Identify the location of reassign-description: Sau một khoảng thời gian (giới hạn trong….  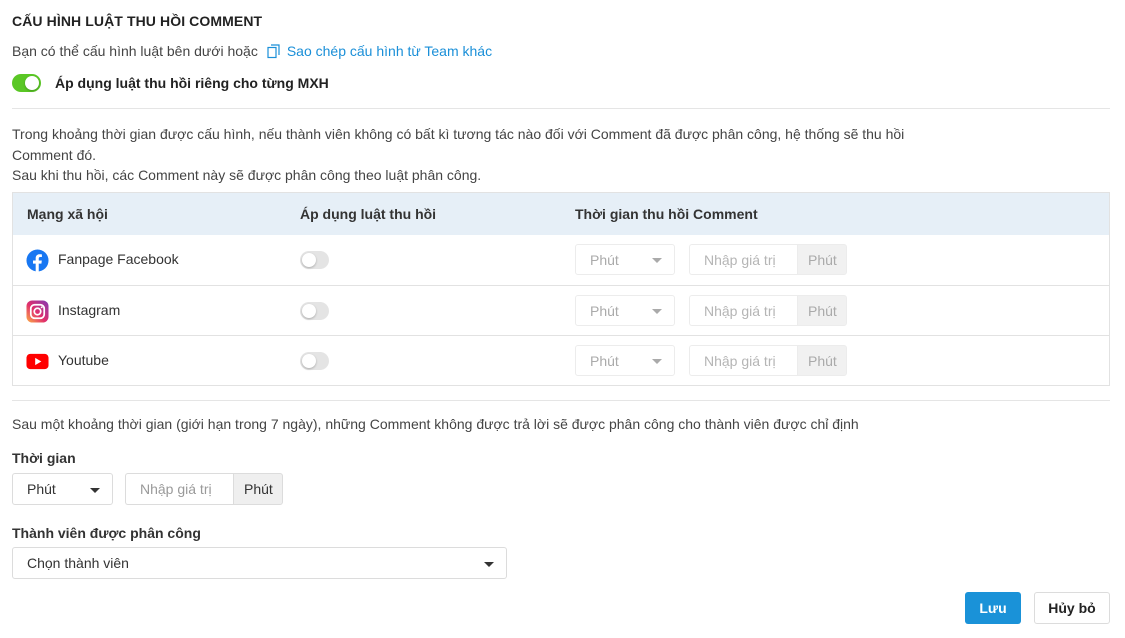
(435, 424).